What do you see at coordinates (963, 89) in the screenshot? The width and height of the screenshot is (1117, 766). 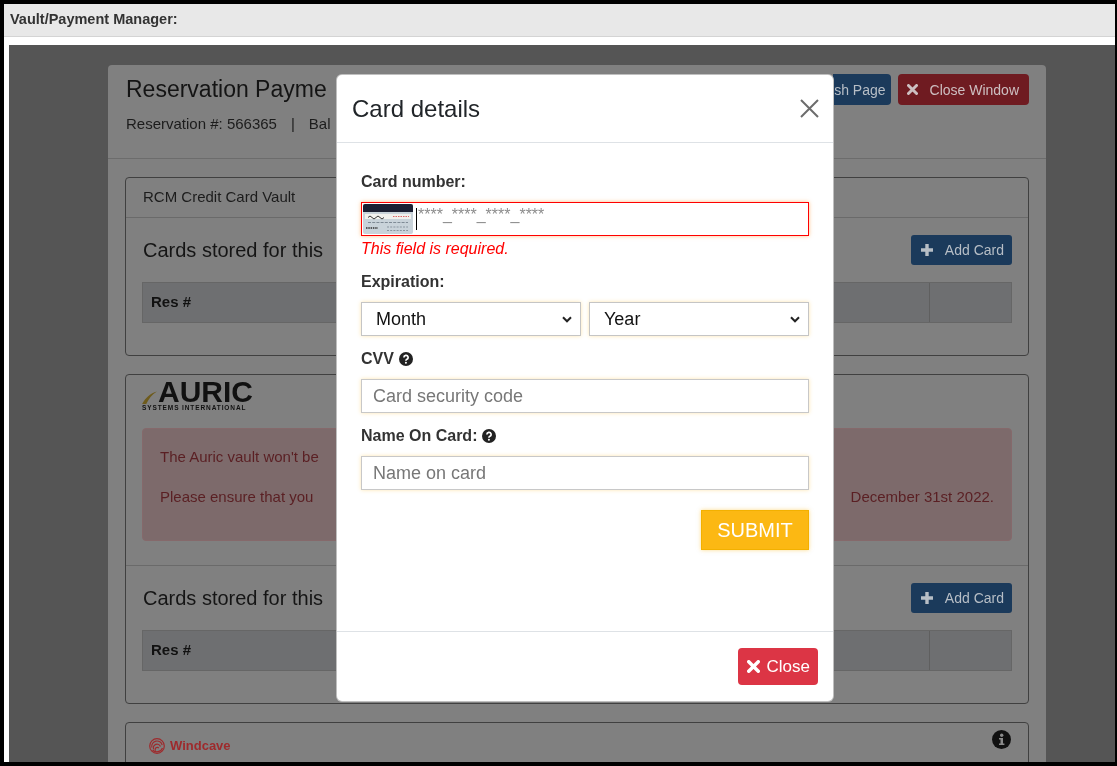 I see `close-window-button: Close Window` at bounding box center [963, 89].